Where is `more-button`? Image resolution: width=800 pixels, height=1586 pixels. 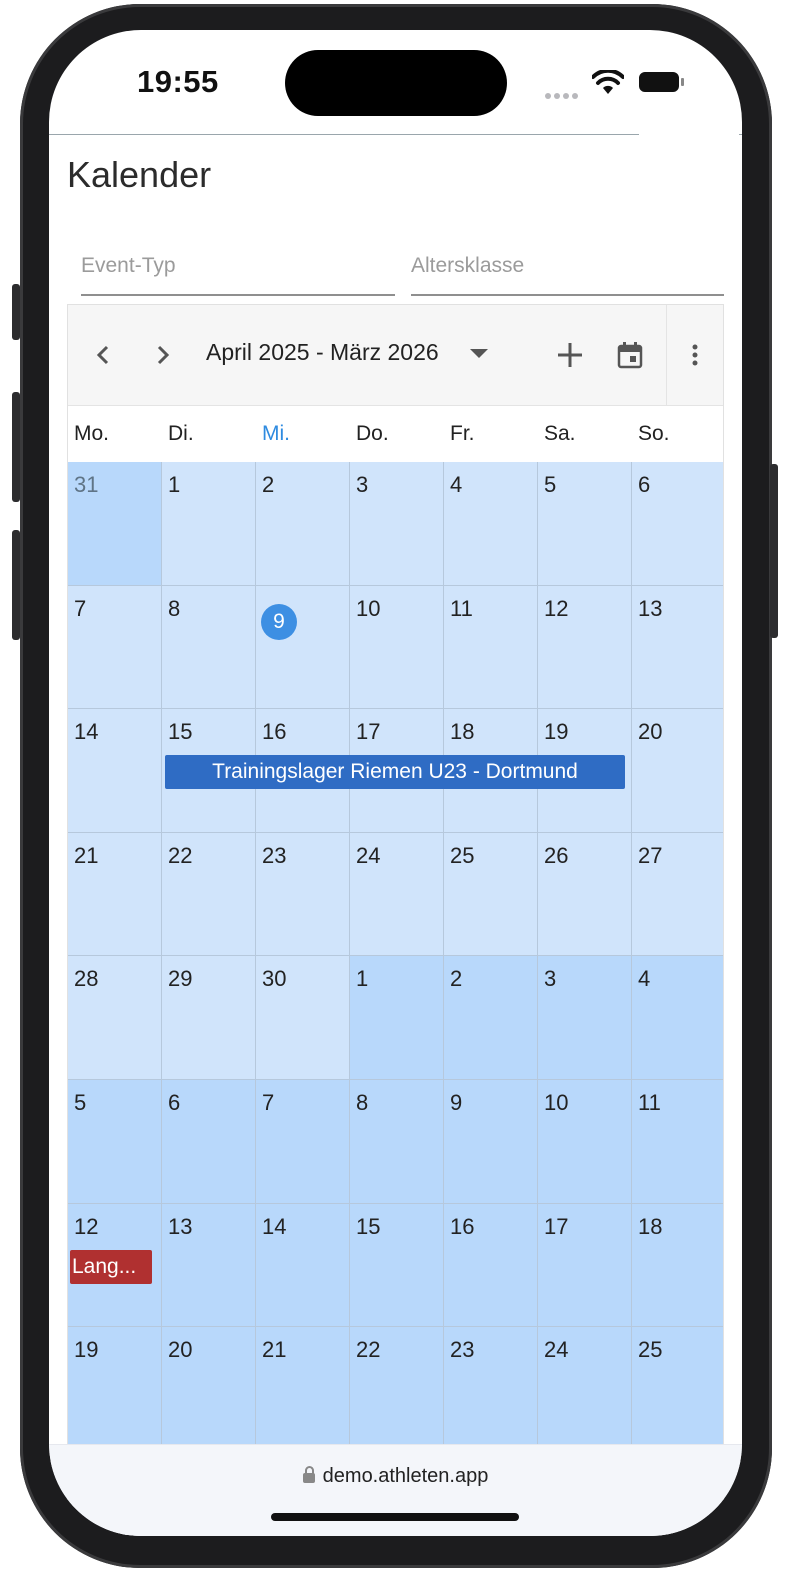 more-button is located at coordinates (695, 355).